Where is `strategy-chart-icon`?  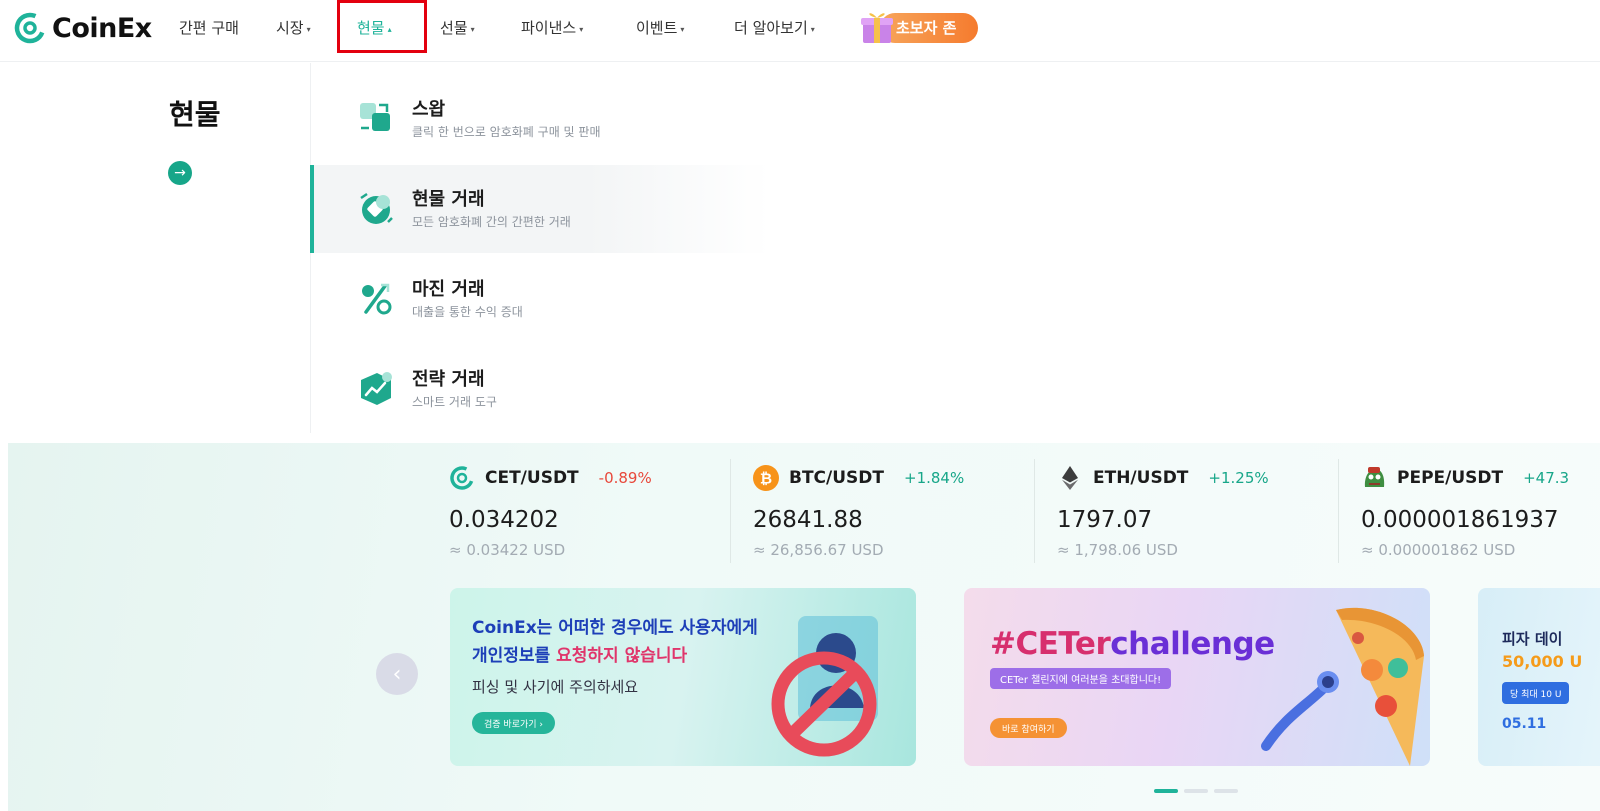 strategy-chart-icon is located at coordinates (376, 388).